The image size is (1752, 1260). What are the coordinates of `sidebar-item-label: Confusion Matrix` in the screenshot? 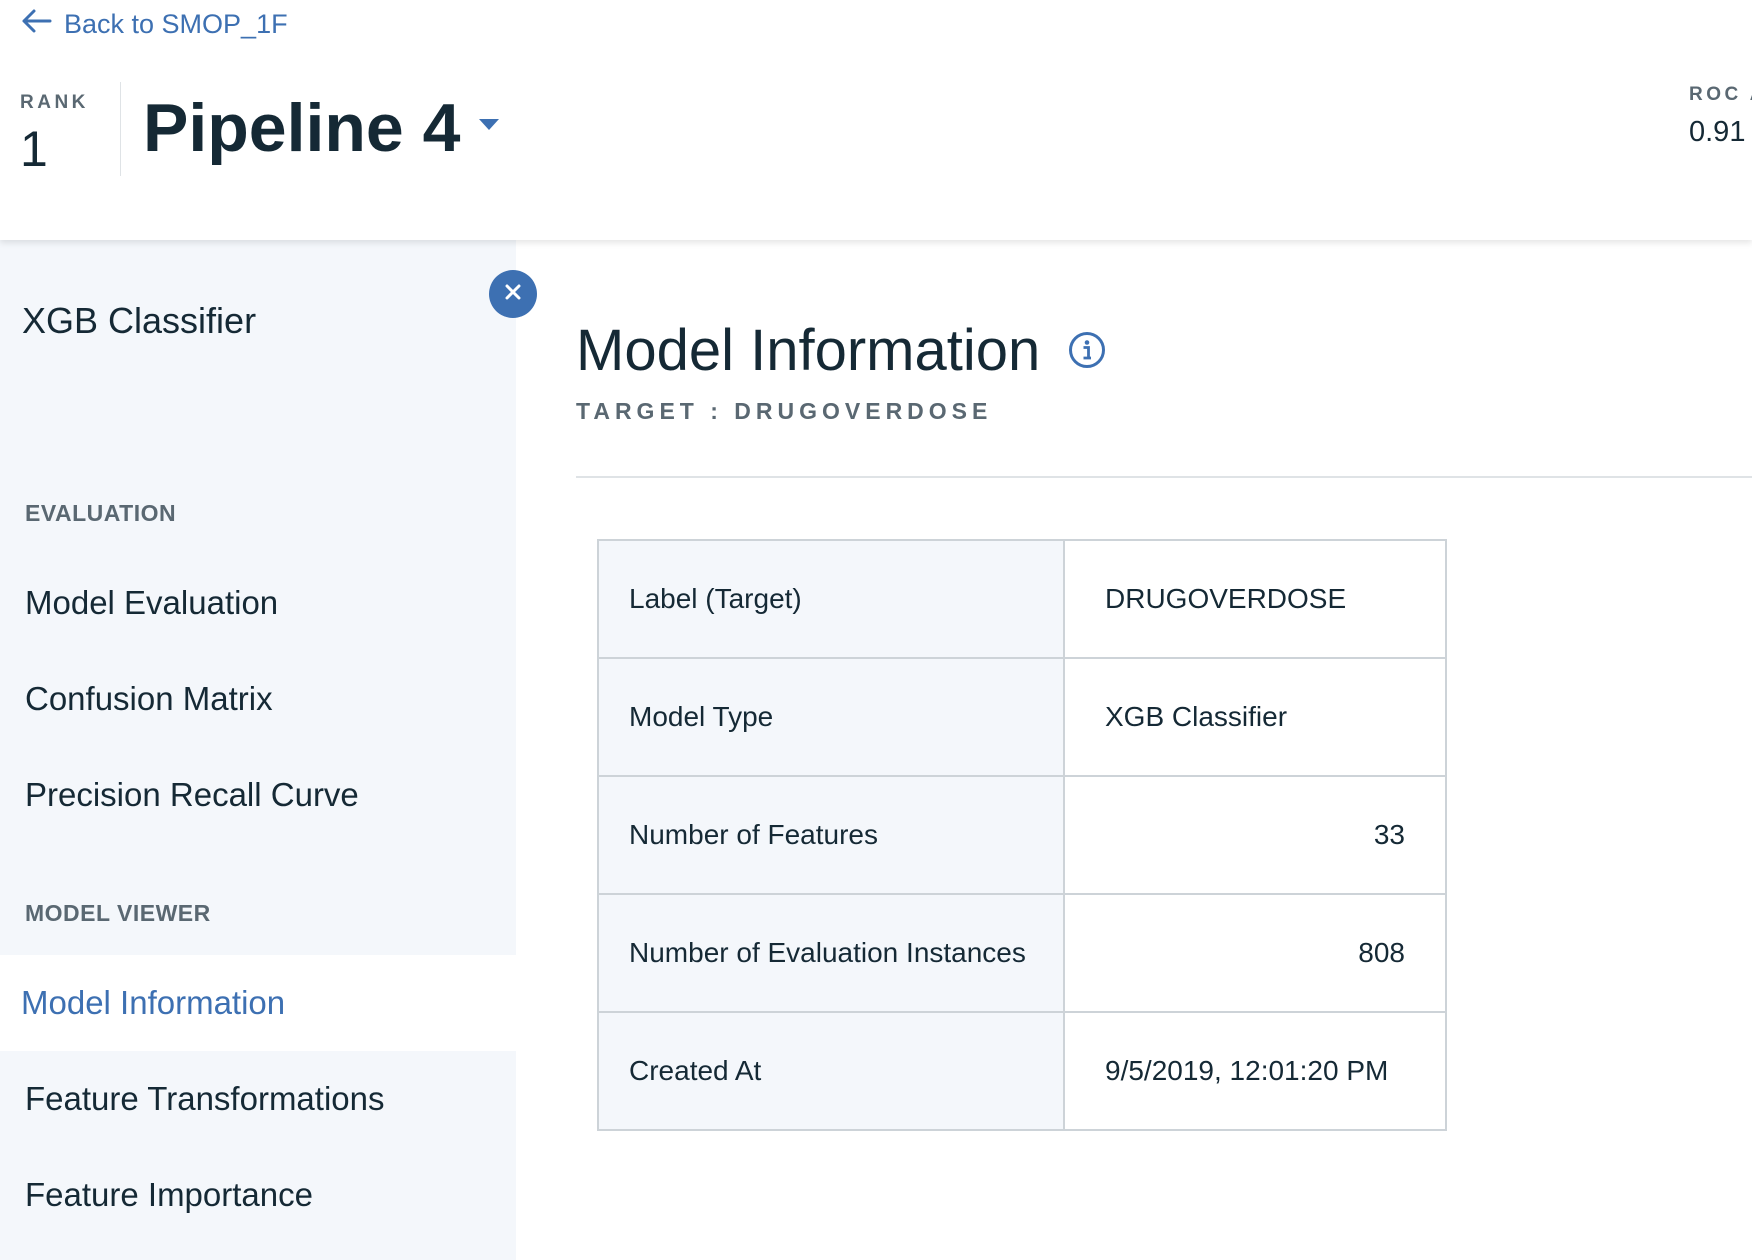 It's located at (149, 698).